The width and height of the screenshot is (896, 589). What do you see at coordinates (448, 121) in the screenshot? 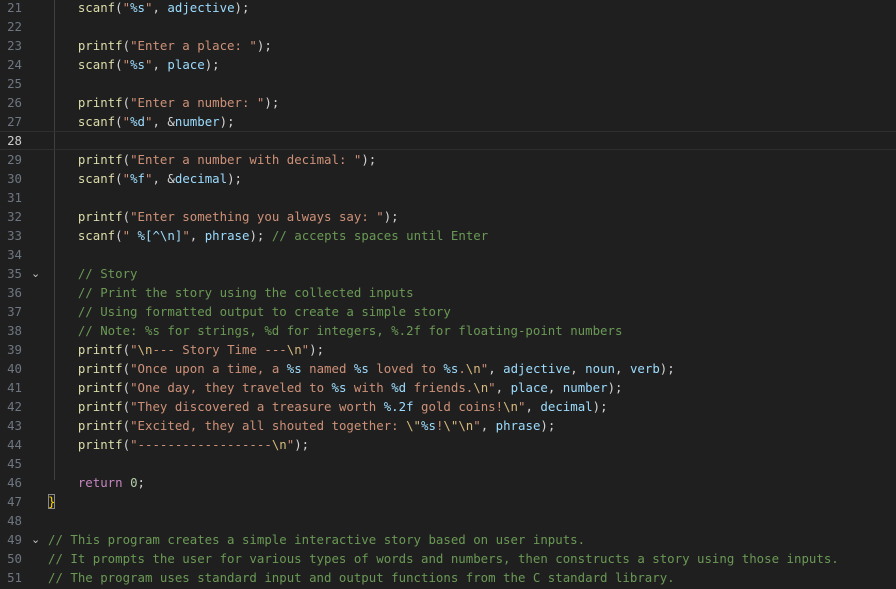
I see `code-line: 27 scanf("%d", &number);` at bounding box center [448, 121].